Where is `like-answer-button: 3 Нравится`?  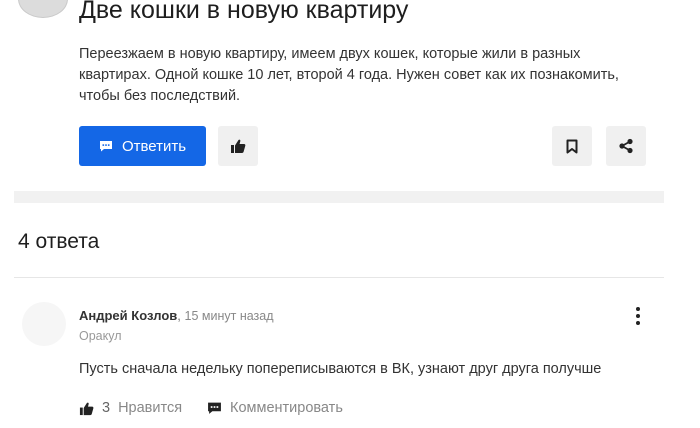 like-answer-button: 3 Нравится is located at coordinates (130, 408).